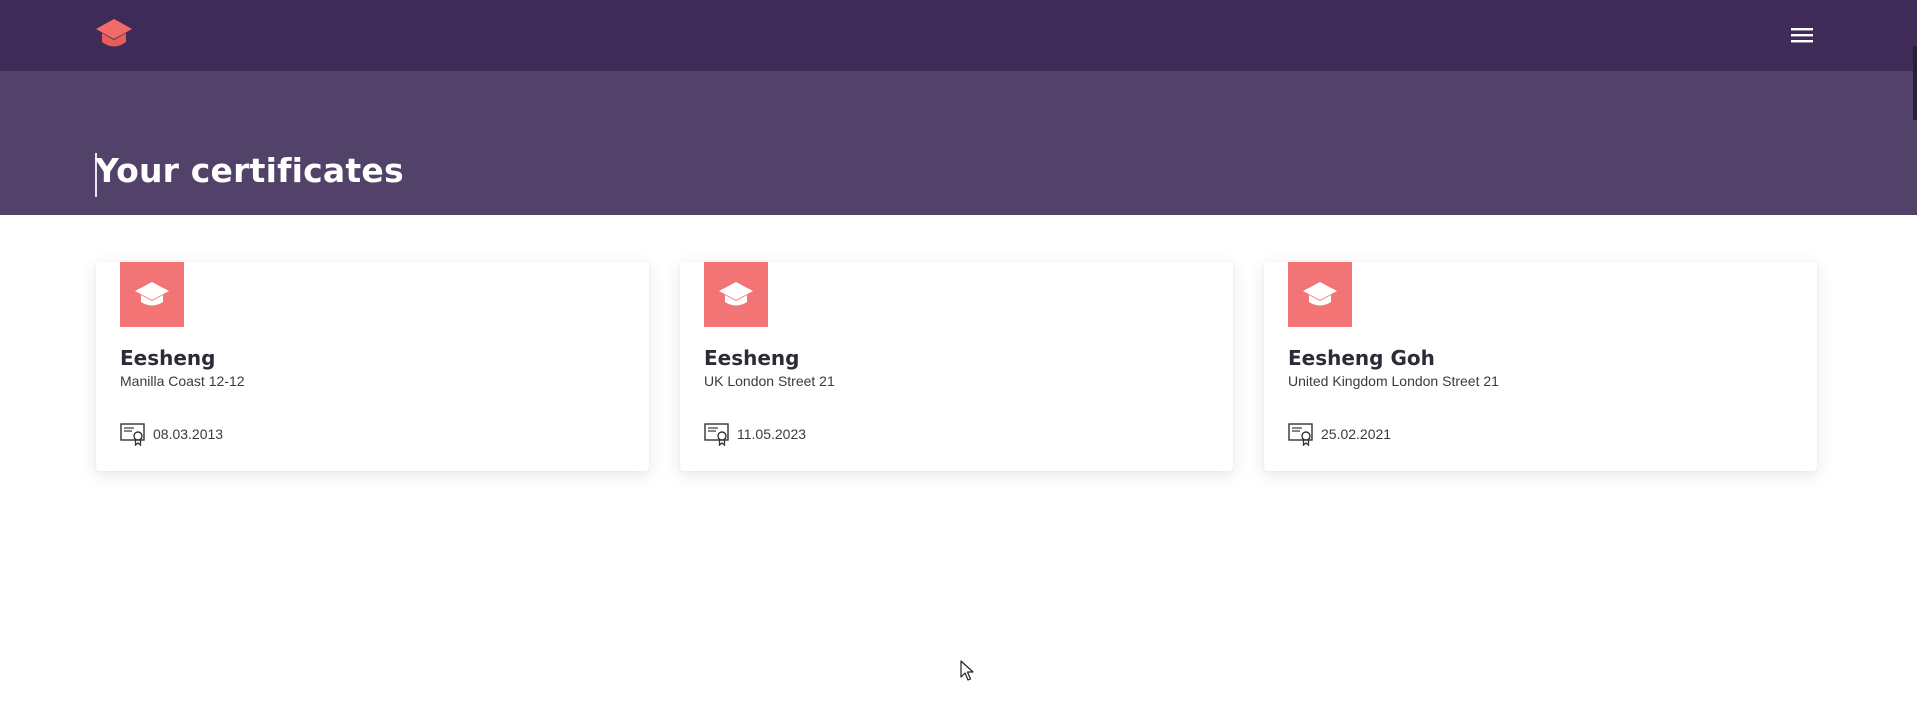 This screenshot has width=1917, height=705. I want to click on scrollbar-thumb, so click(1915, 83).